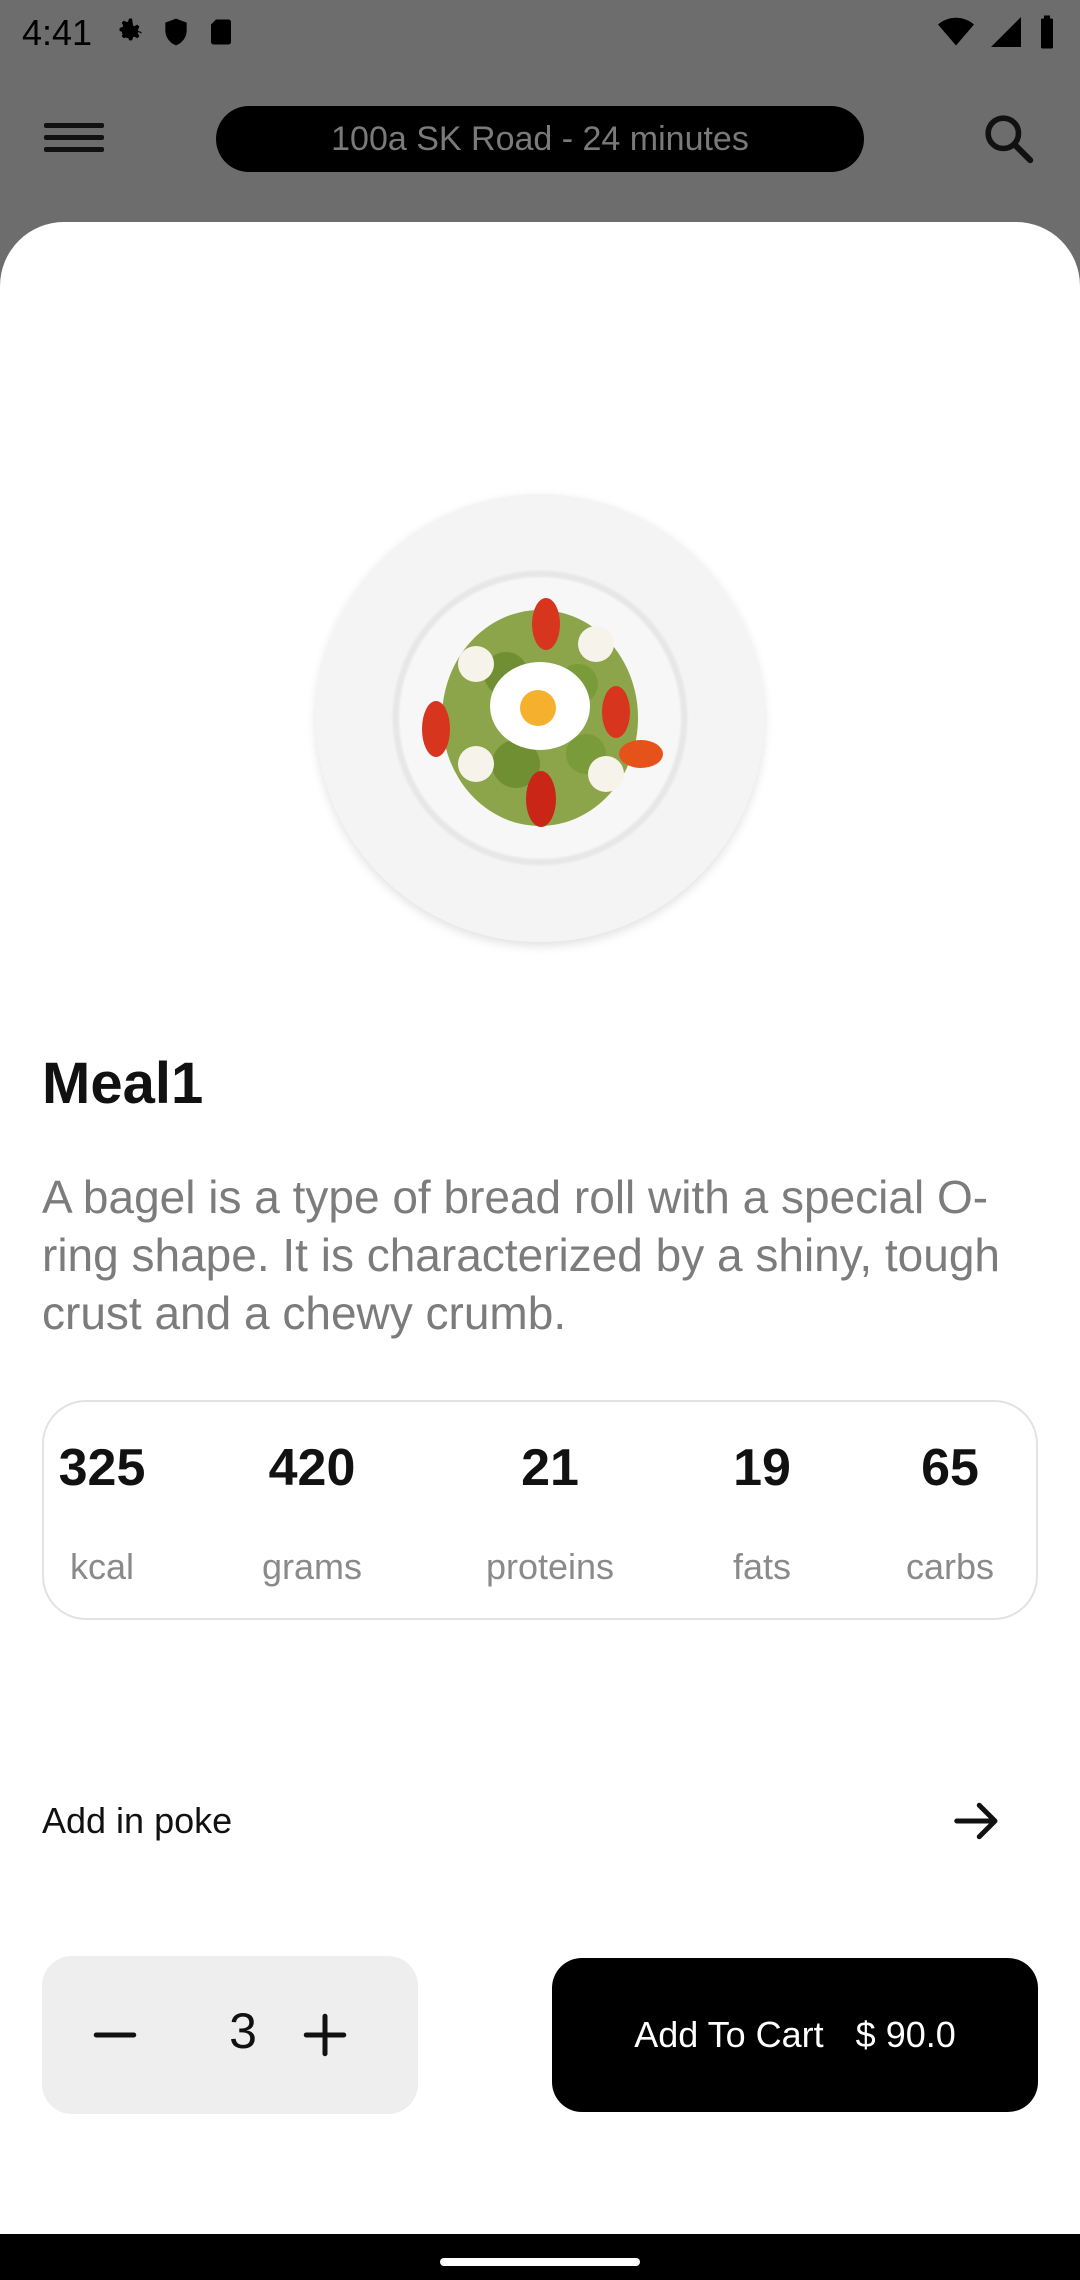  Describe the element at coordinates (243, 2031) in the screenshot. I see `quantity-value: 3` at that location.